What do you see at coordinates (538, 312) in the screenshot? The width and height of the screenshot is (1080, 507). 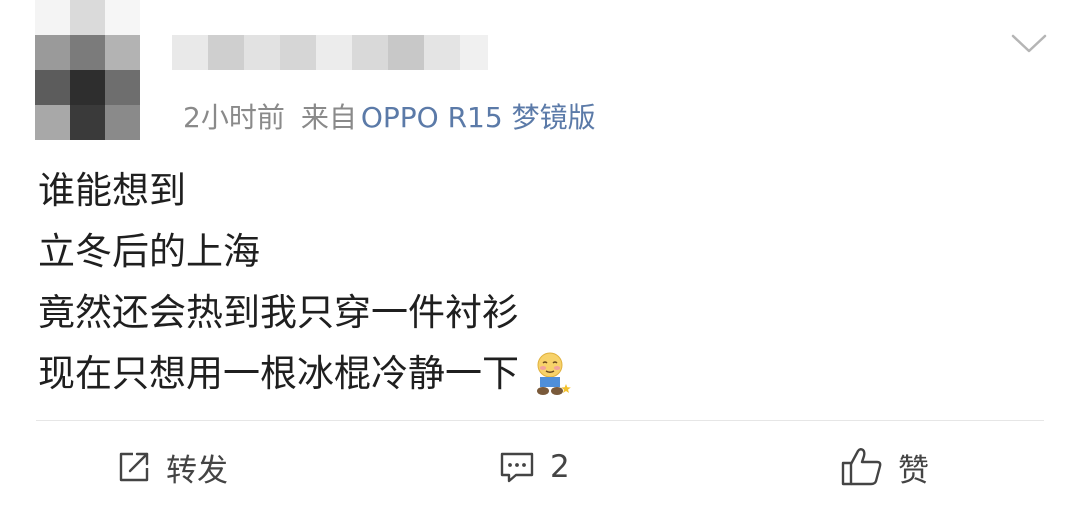 I see `content-line: 竟然还会热到我只穿一件衬衫` at bounding box center [538, 312].